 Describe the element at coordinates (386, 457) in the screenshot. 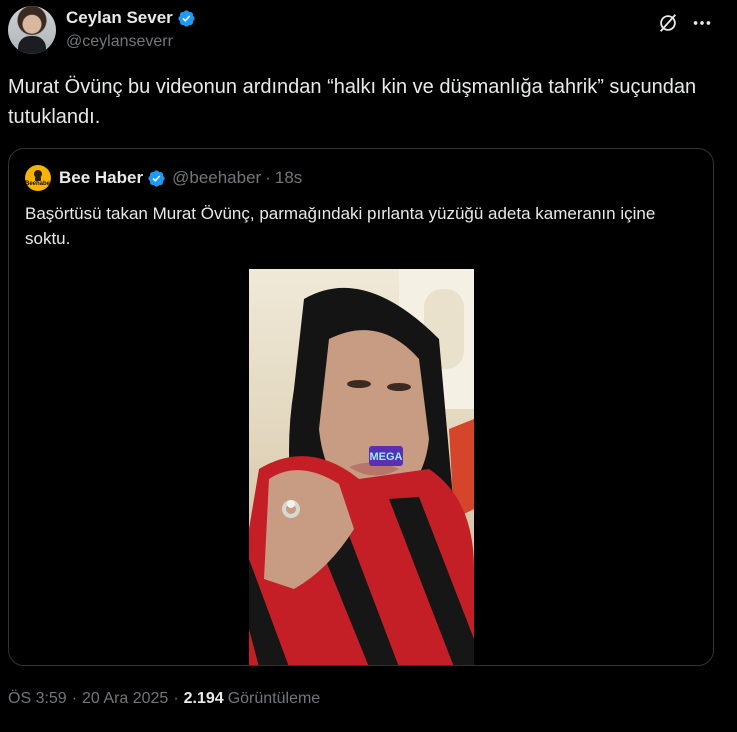

I see `mega-sticker-text: MEGA` at that location.